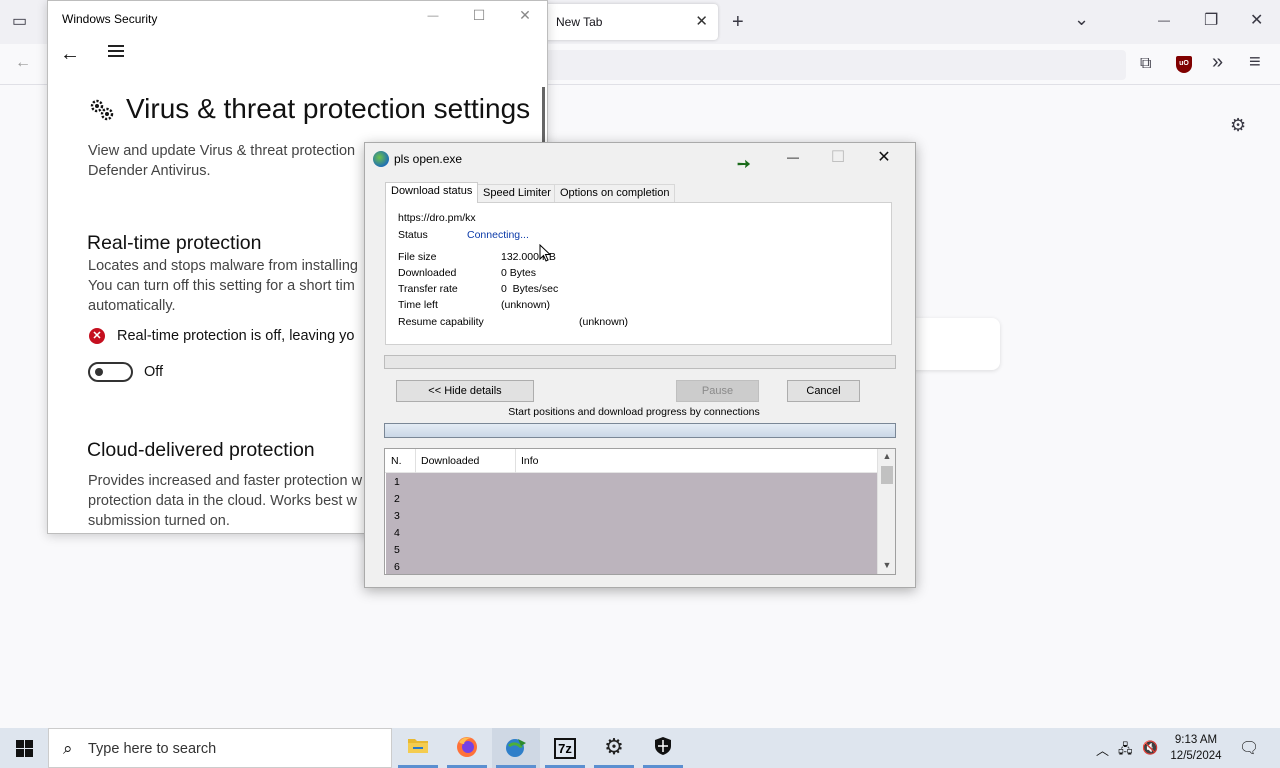 The height and width of the screenshot is (768, 1280). I want to click on scrollbar, so click(543, 116).